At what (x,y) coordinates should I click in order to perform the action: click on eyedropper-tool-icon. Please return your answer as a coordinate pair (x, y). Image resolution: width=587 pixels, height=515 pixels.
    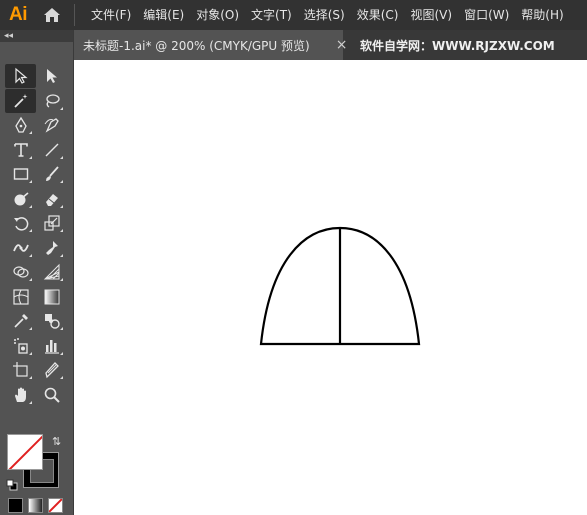
    Looking at the image, I should click on (20, 321).